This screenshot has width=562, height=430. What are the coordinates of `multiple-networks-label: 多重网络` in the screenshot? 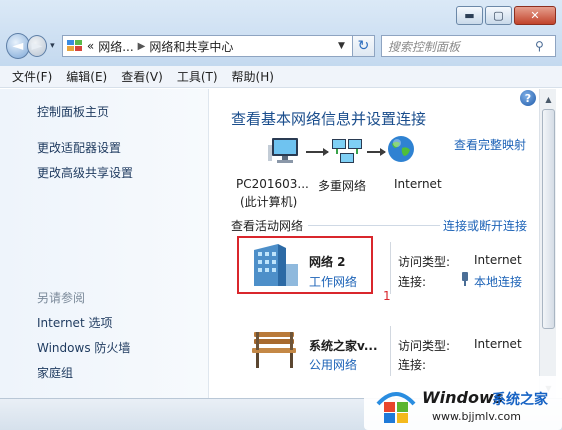 It's located at (342, 186).